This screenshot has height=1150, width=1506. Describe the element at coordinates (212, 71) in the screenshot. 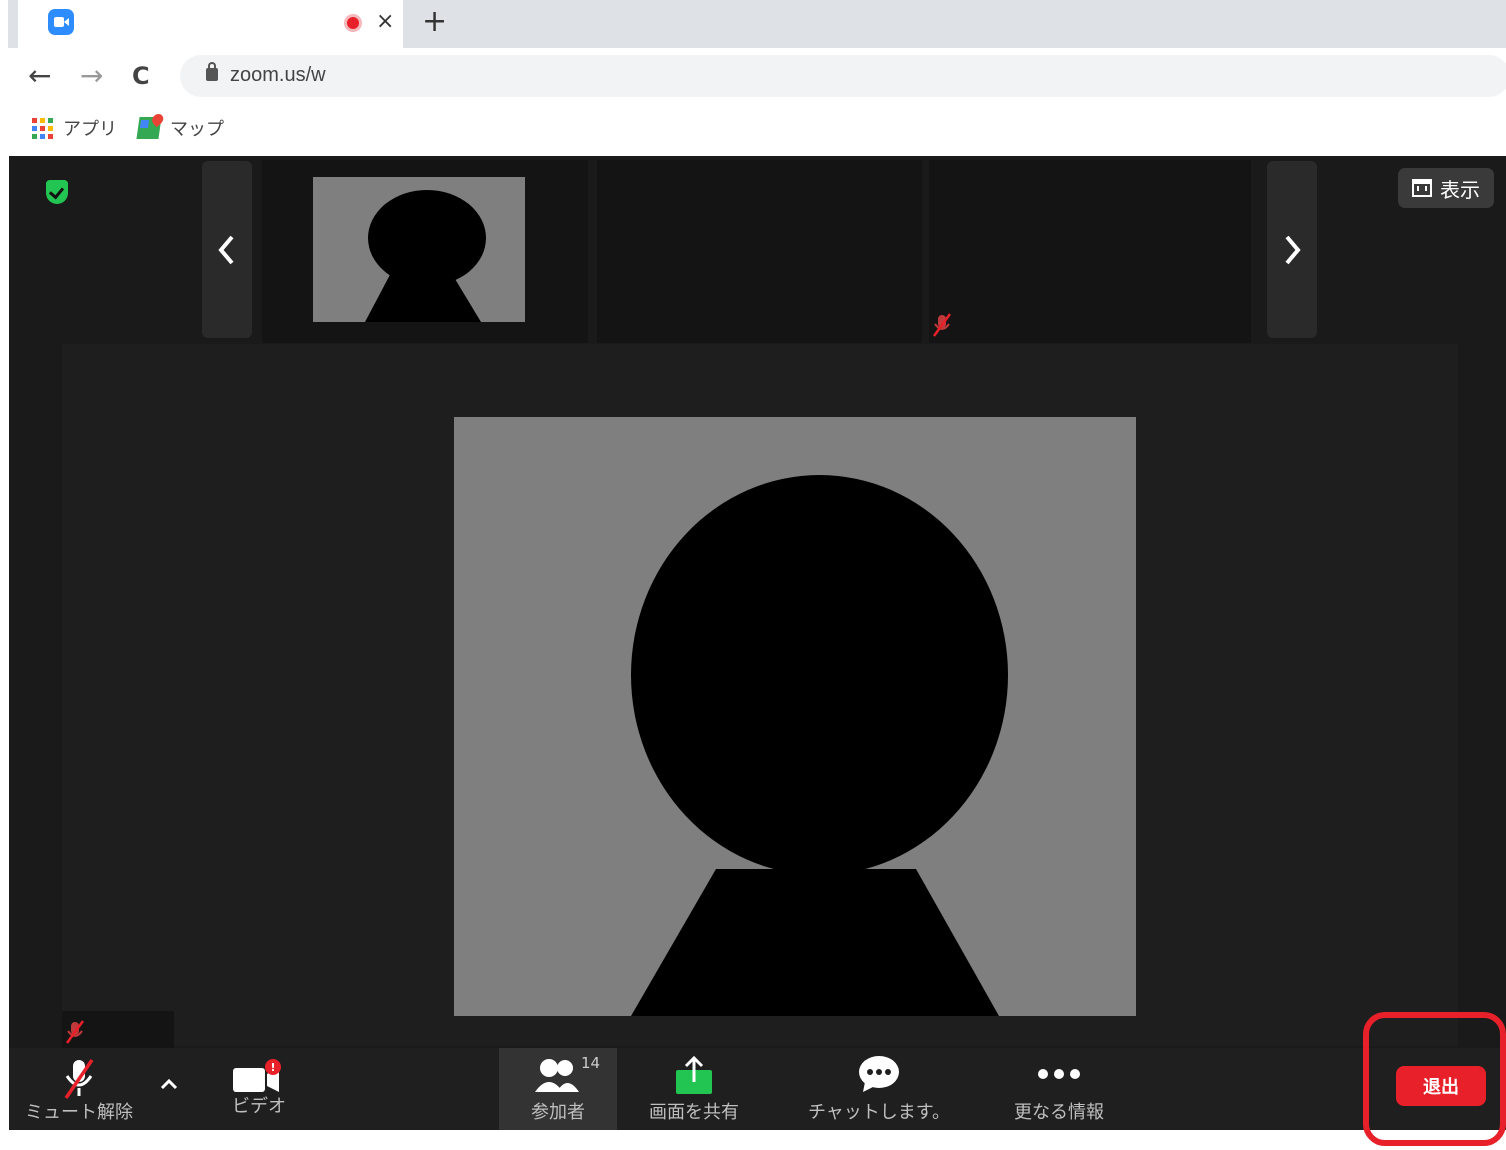

I see `lock-icon` at that location.